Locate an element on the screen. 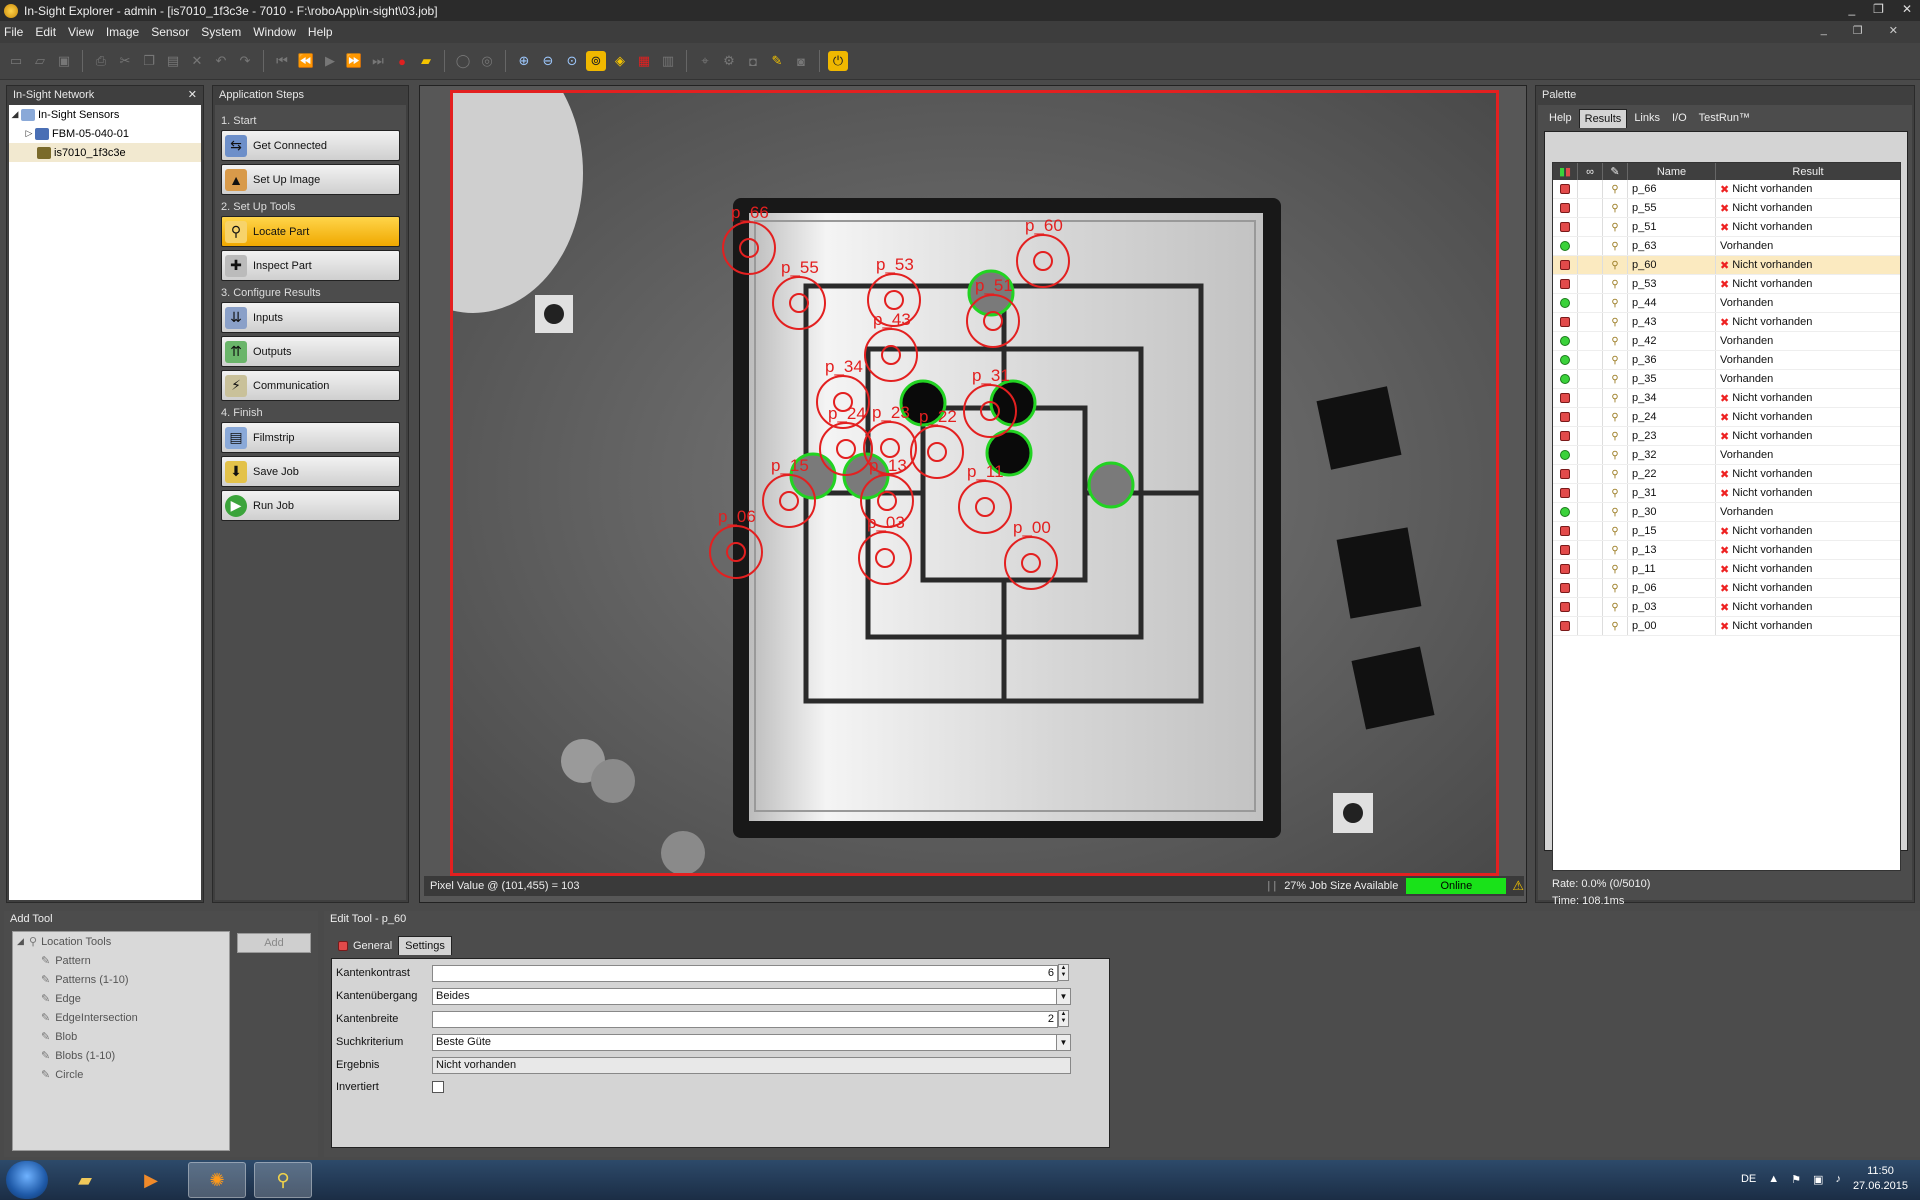 This screenshot has height=1200, width=1920. kantenbreite-input: 2 is located at coordinates (745, 1019).